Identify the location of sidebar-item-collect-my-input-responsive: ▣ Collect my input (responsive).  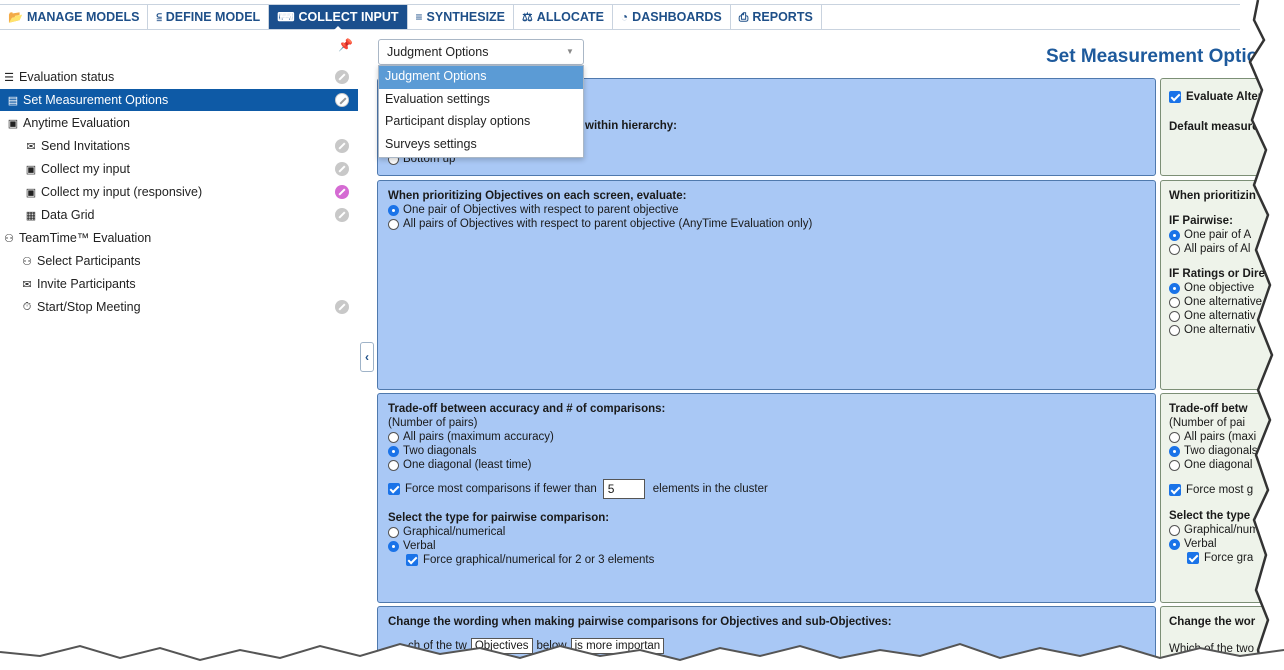
(180, 192).